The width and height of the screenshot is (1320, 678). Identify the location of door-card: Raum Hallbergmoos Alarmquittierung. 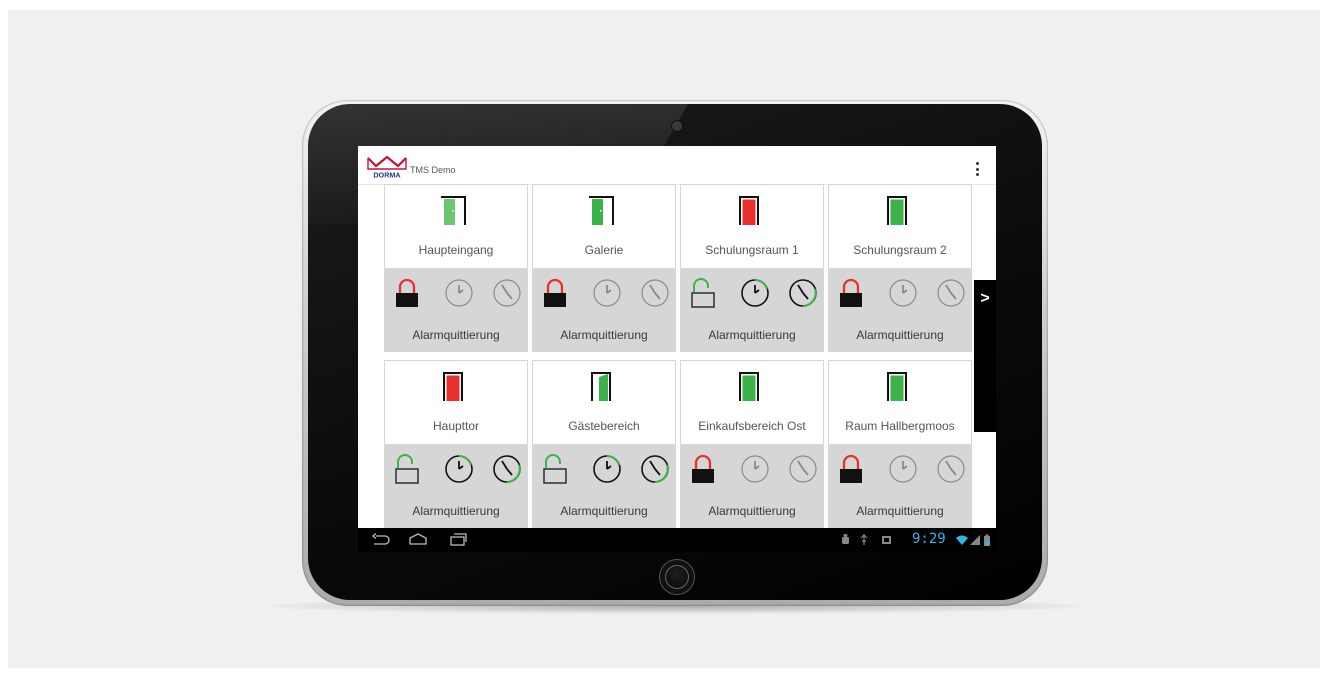
(900, 444).